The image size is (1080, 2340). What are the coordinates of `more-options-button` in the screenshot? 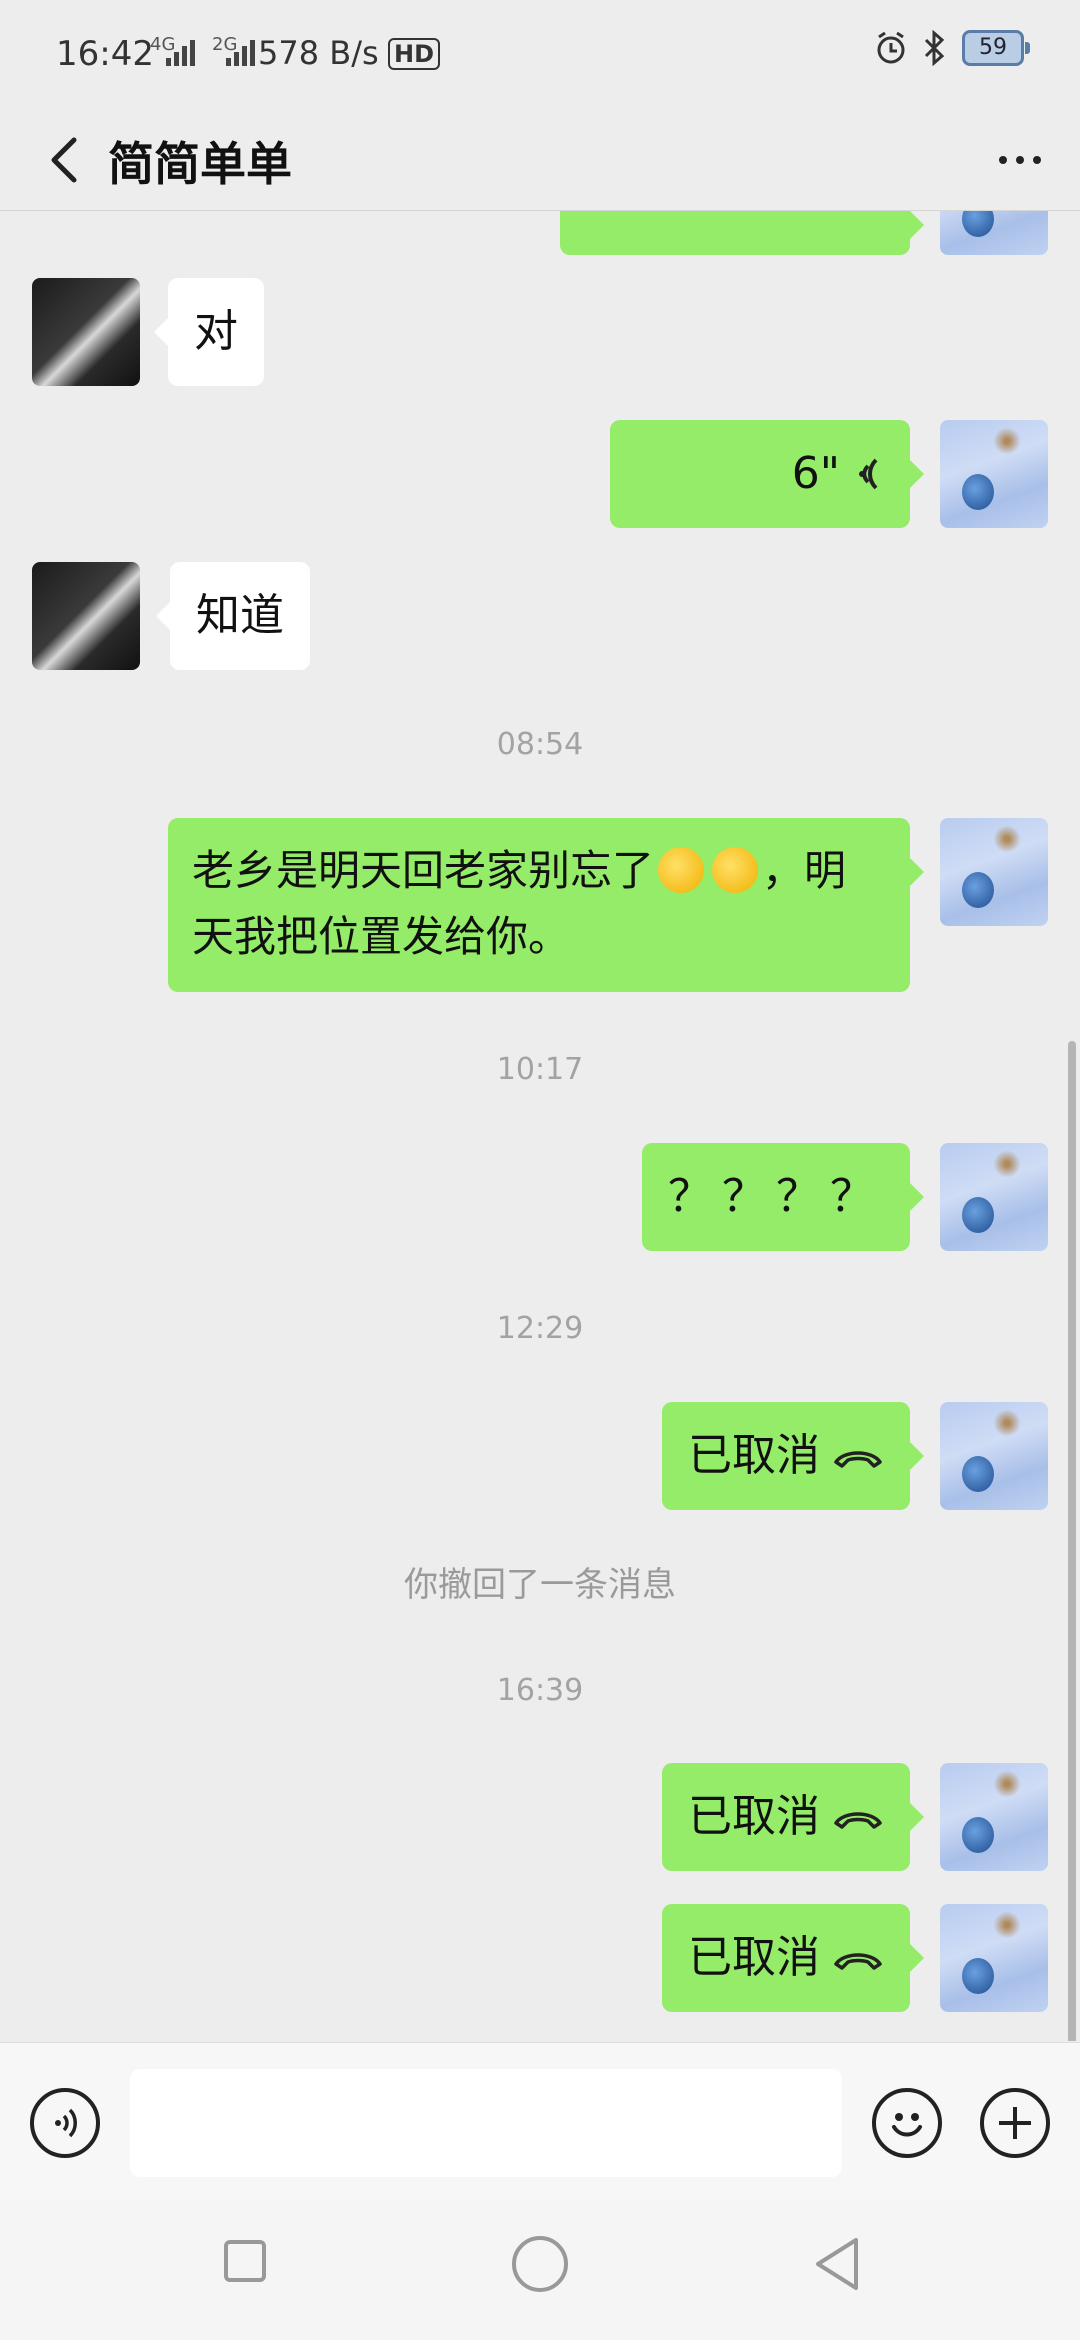 It's located at (1020, 160).